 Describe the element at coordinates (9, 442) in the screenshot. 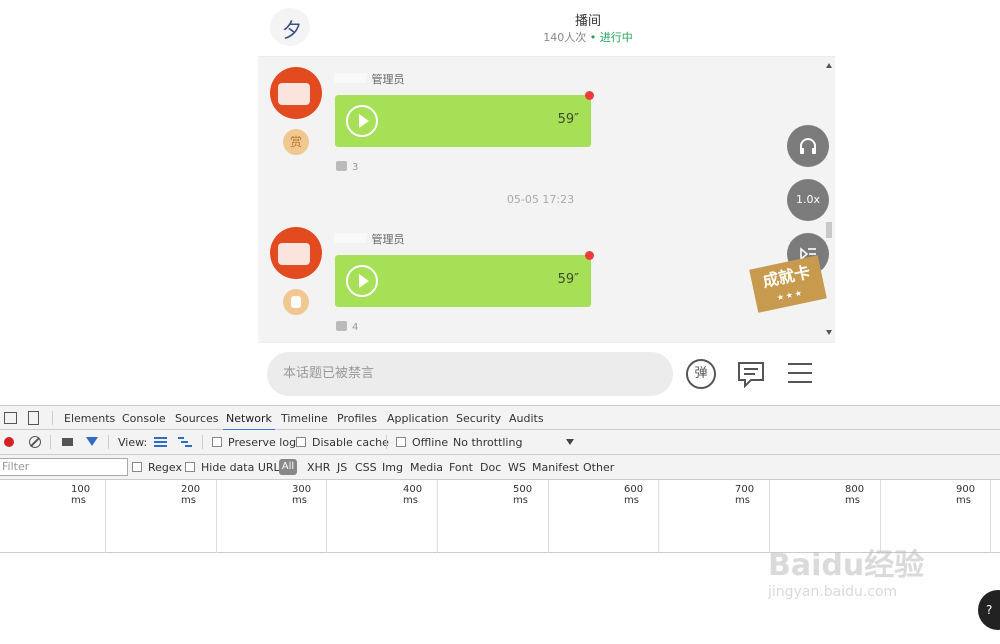

I see `record-icon` at that location.